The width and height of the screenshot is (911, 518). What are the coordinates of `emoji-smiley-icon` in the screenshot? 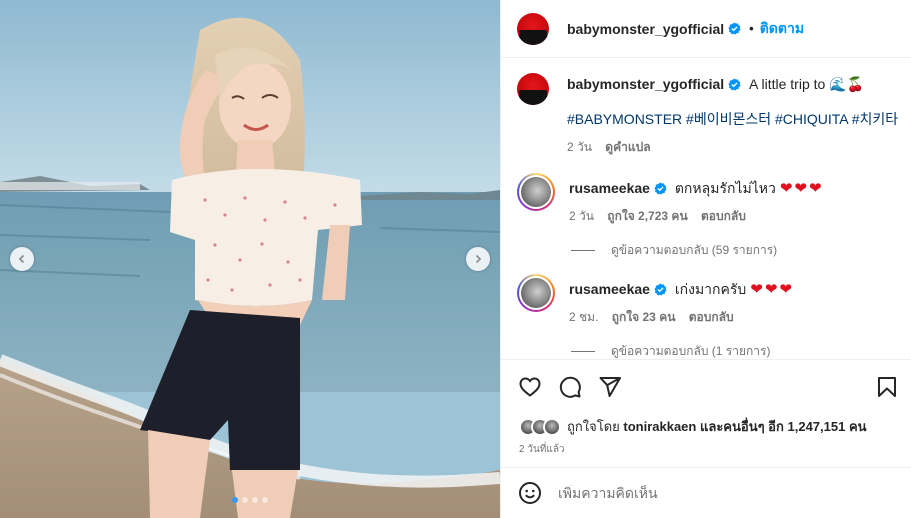 It's located at (530, 493).